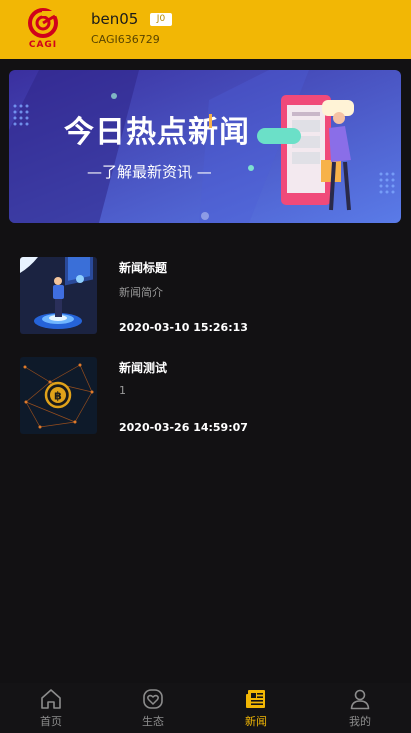  Describe the element at coordinates (205, 29) in the screenshot. I see `user-header: CAGI ben05 J0 CAGI636729` at that location.